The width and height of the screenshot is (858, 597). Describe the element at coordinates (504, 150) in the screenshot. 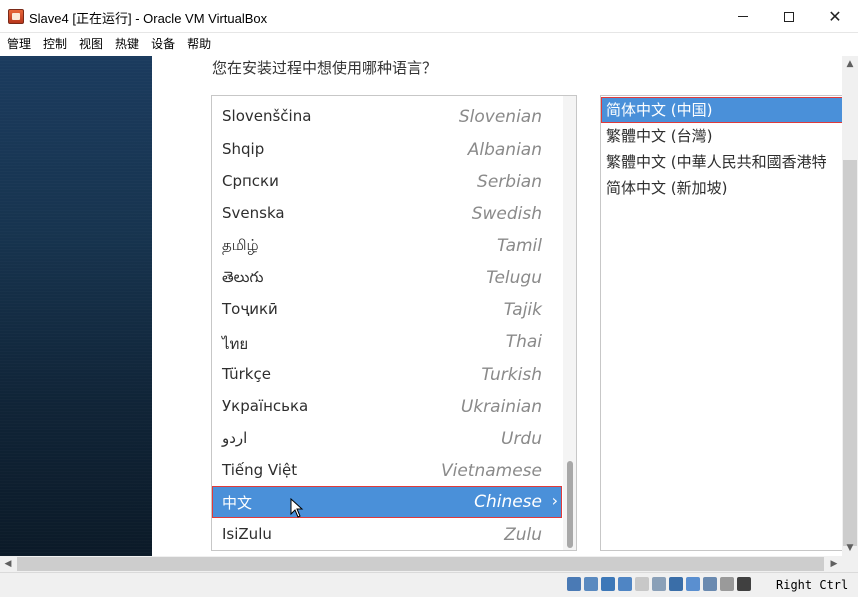

I see `language-english-name: Albanian` at that location.